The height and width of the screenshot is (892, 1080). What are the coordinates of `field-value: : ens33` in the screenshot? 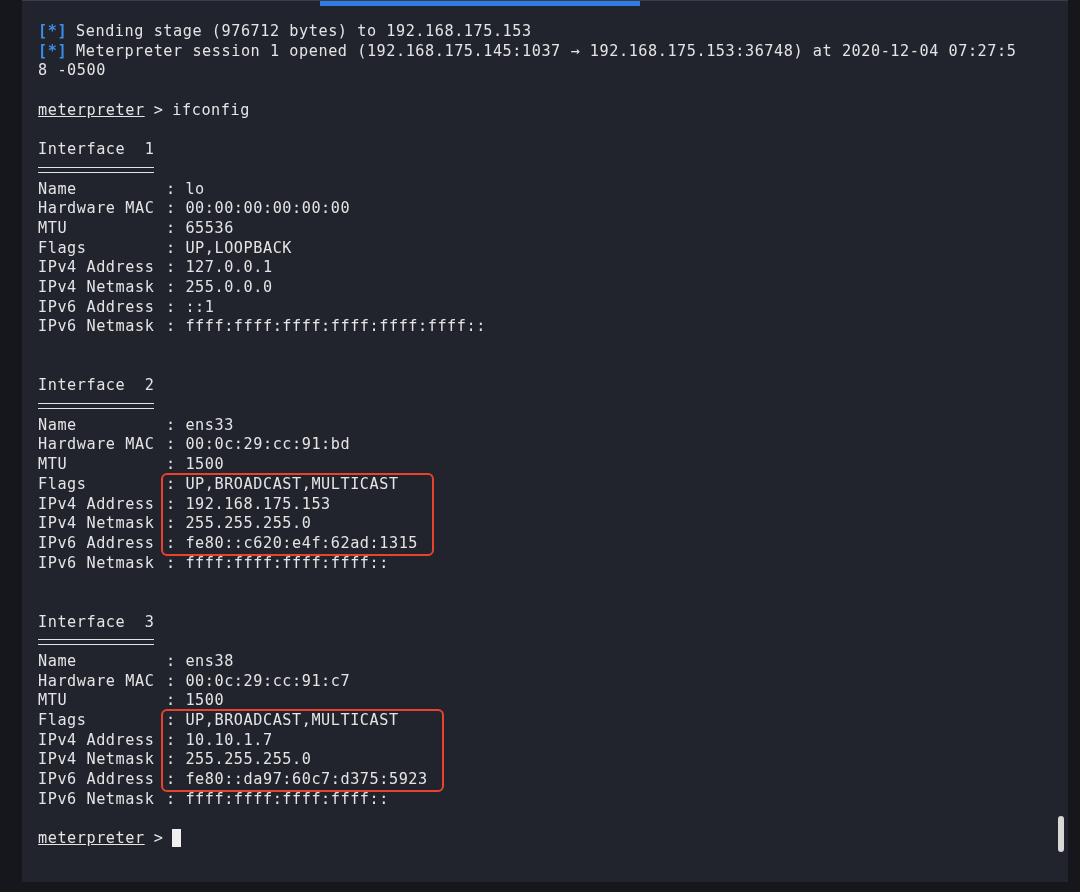 It's located at (200, 425).